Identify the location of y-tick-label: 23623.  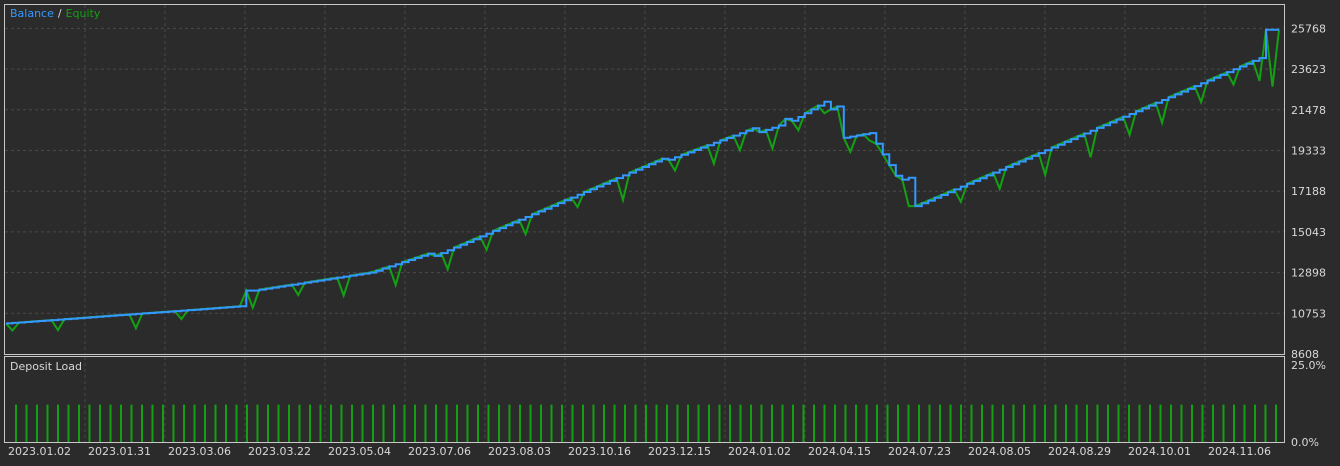
(1308, 69).